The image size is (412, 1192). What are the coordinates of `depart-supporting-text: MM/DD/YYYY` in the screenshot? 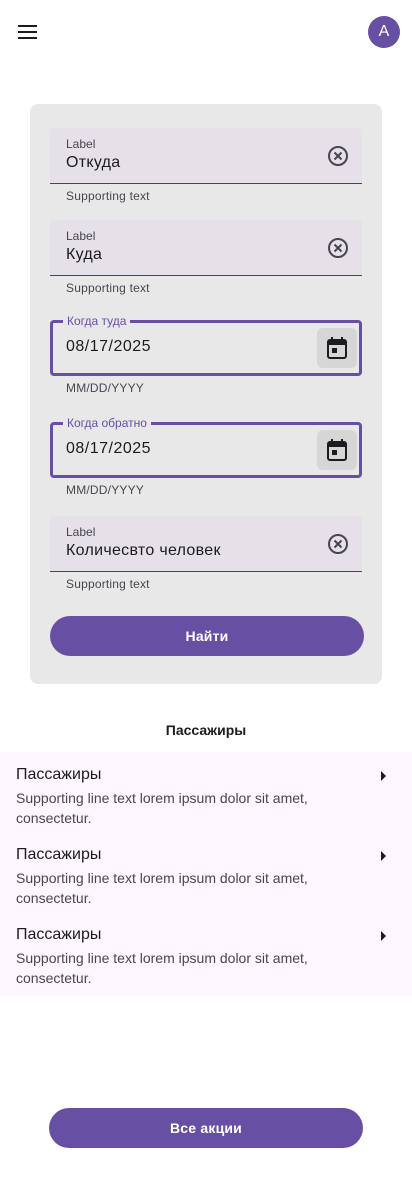 It's located at (105, 388).